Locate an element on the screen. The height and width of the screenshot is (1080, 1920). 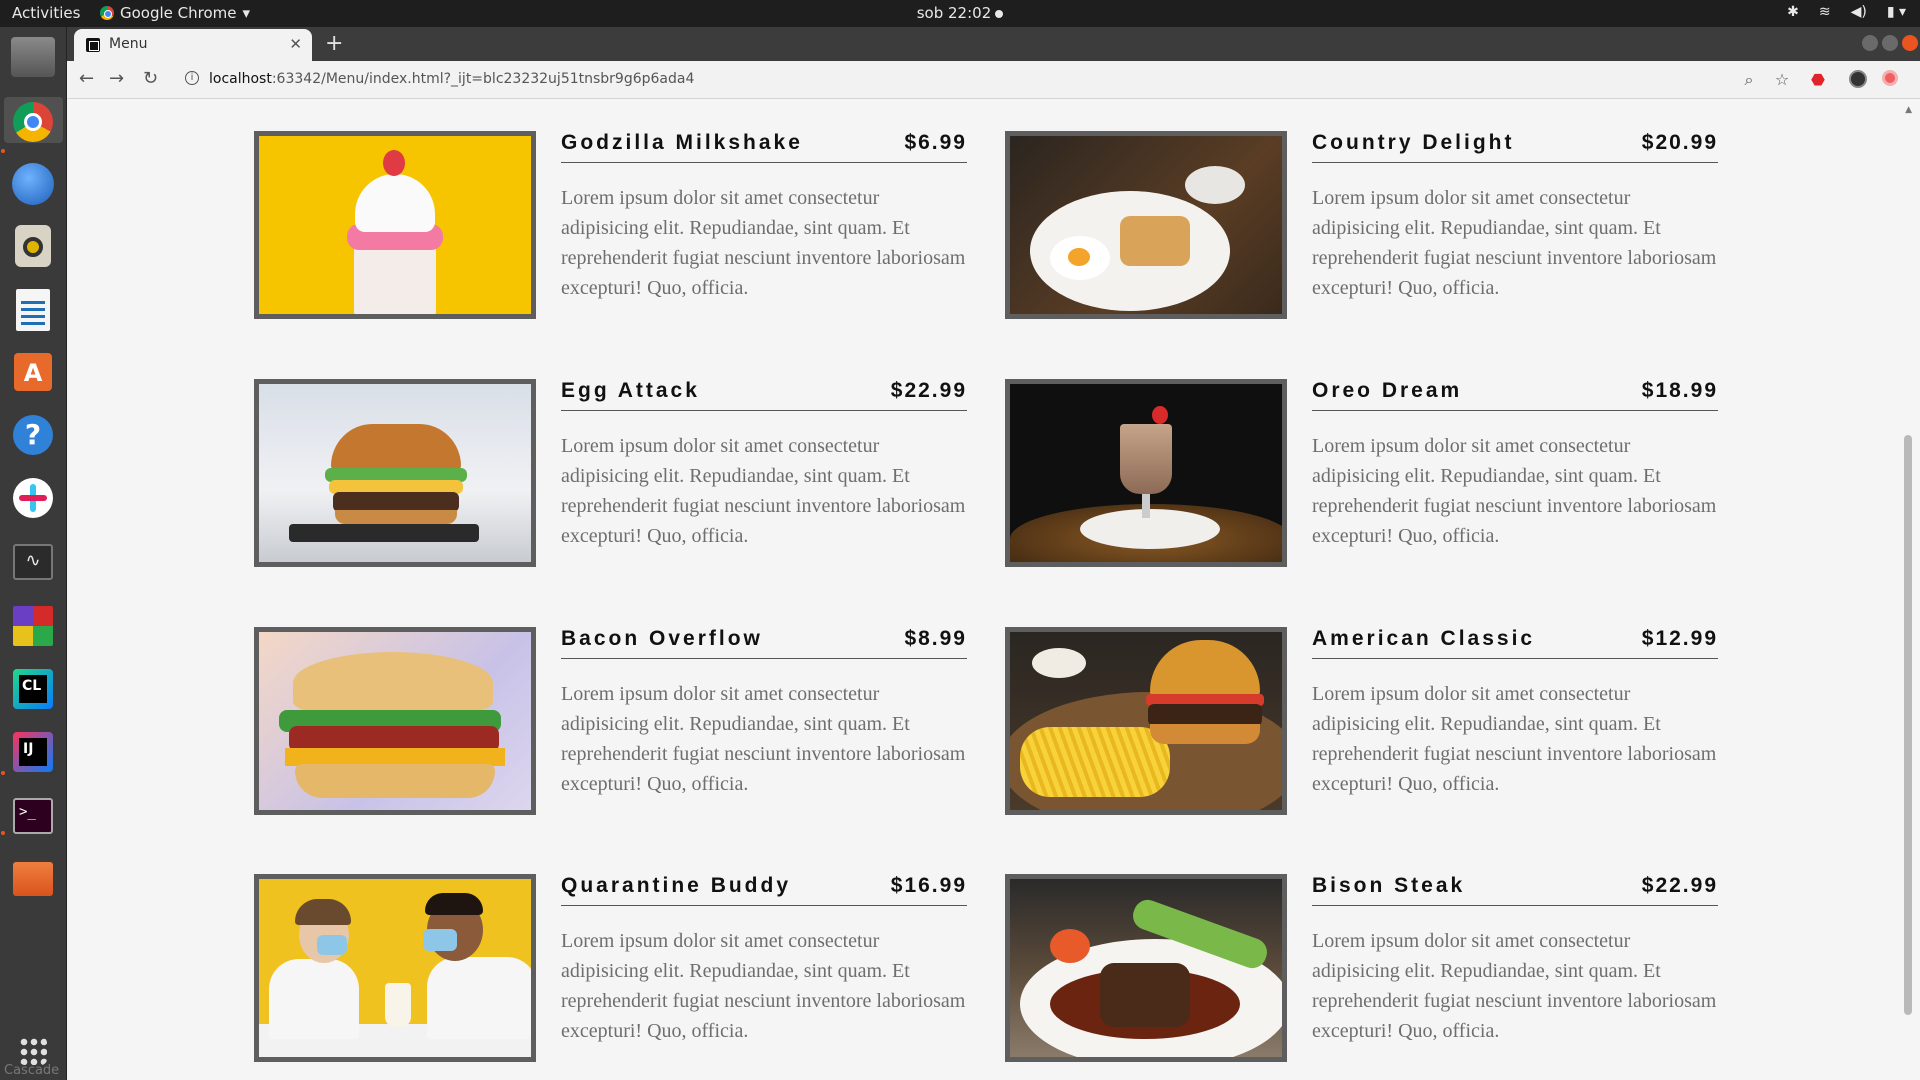
scrollbar: ▲ is located at coordinates (1909, 589).